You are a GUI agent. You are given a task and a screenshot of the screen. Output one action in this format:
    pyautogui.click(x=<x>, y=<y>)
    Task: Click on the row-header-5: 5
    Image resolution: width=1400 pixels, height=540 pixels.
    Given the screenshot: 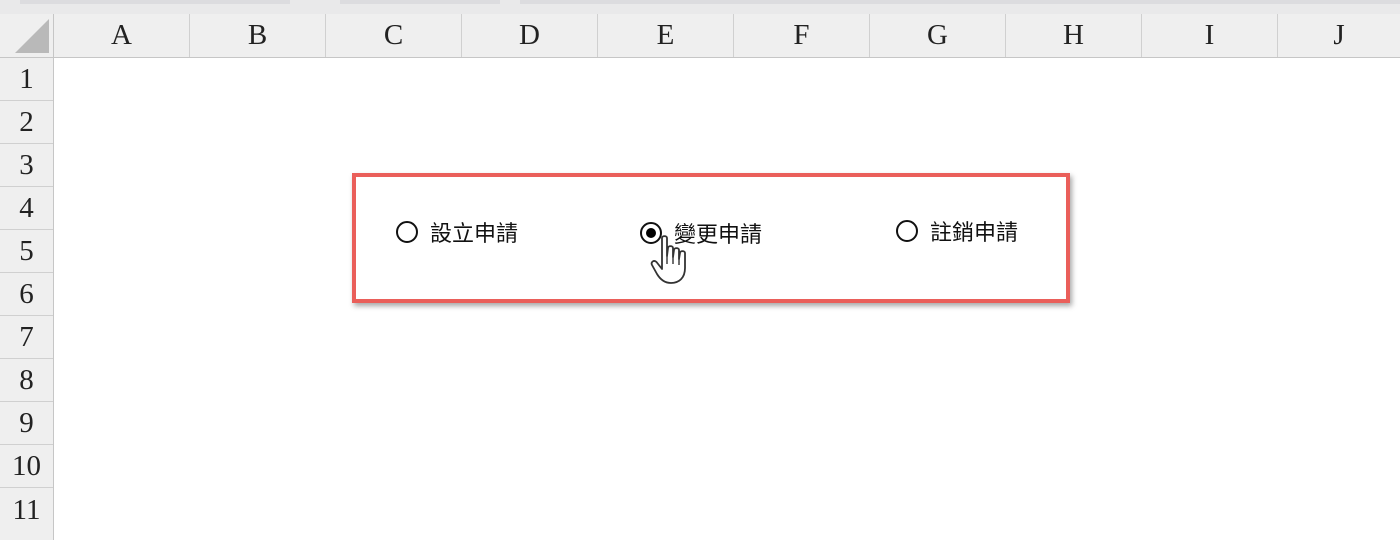 What is the action you would take?
    pyautogui.click(x=26, y=251)
    